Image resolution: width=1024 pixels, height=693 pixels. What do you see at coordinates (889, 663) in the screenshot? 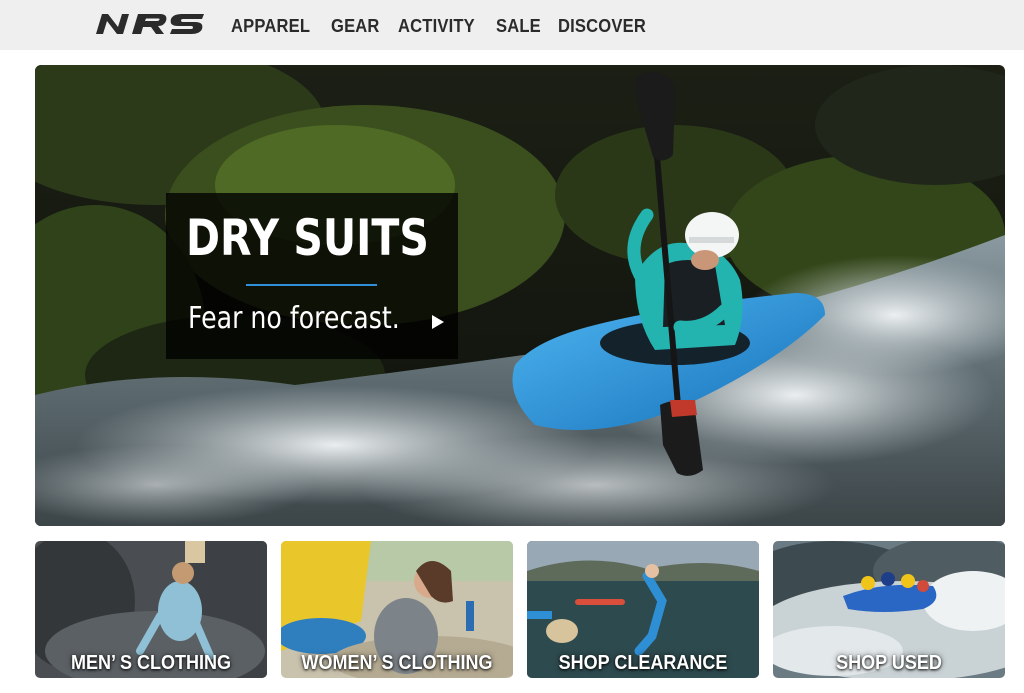
I see `tile-label-used: SHOP USED` at bounding box center [889, 663].